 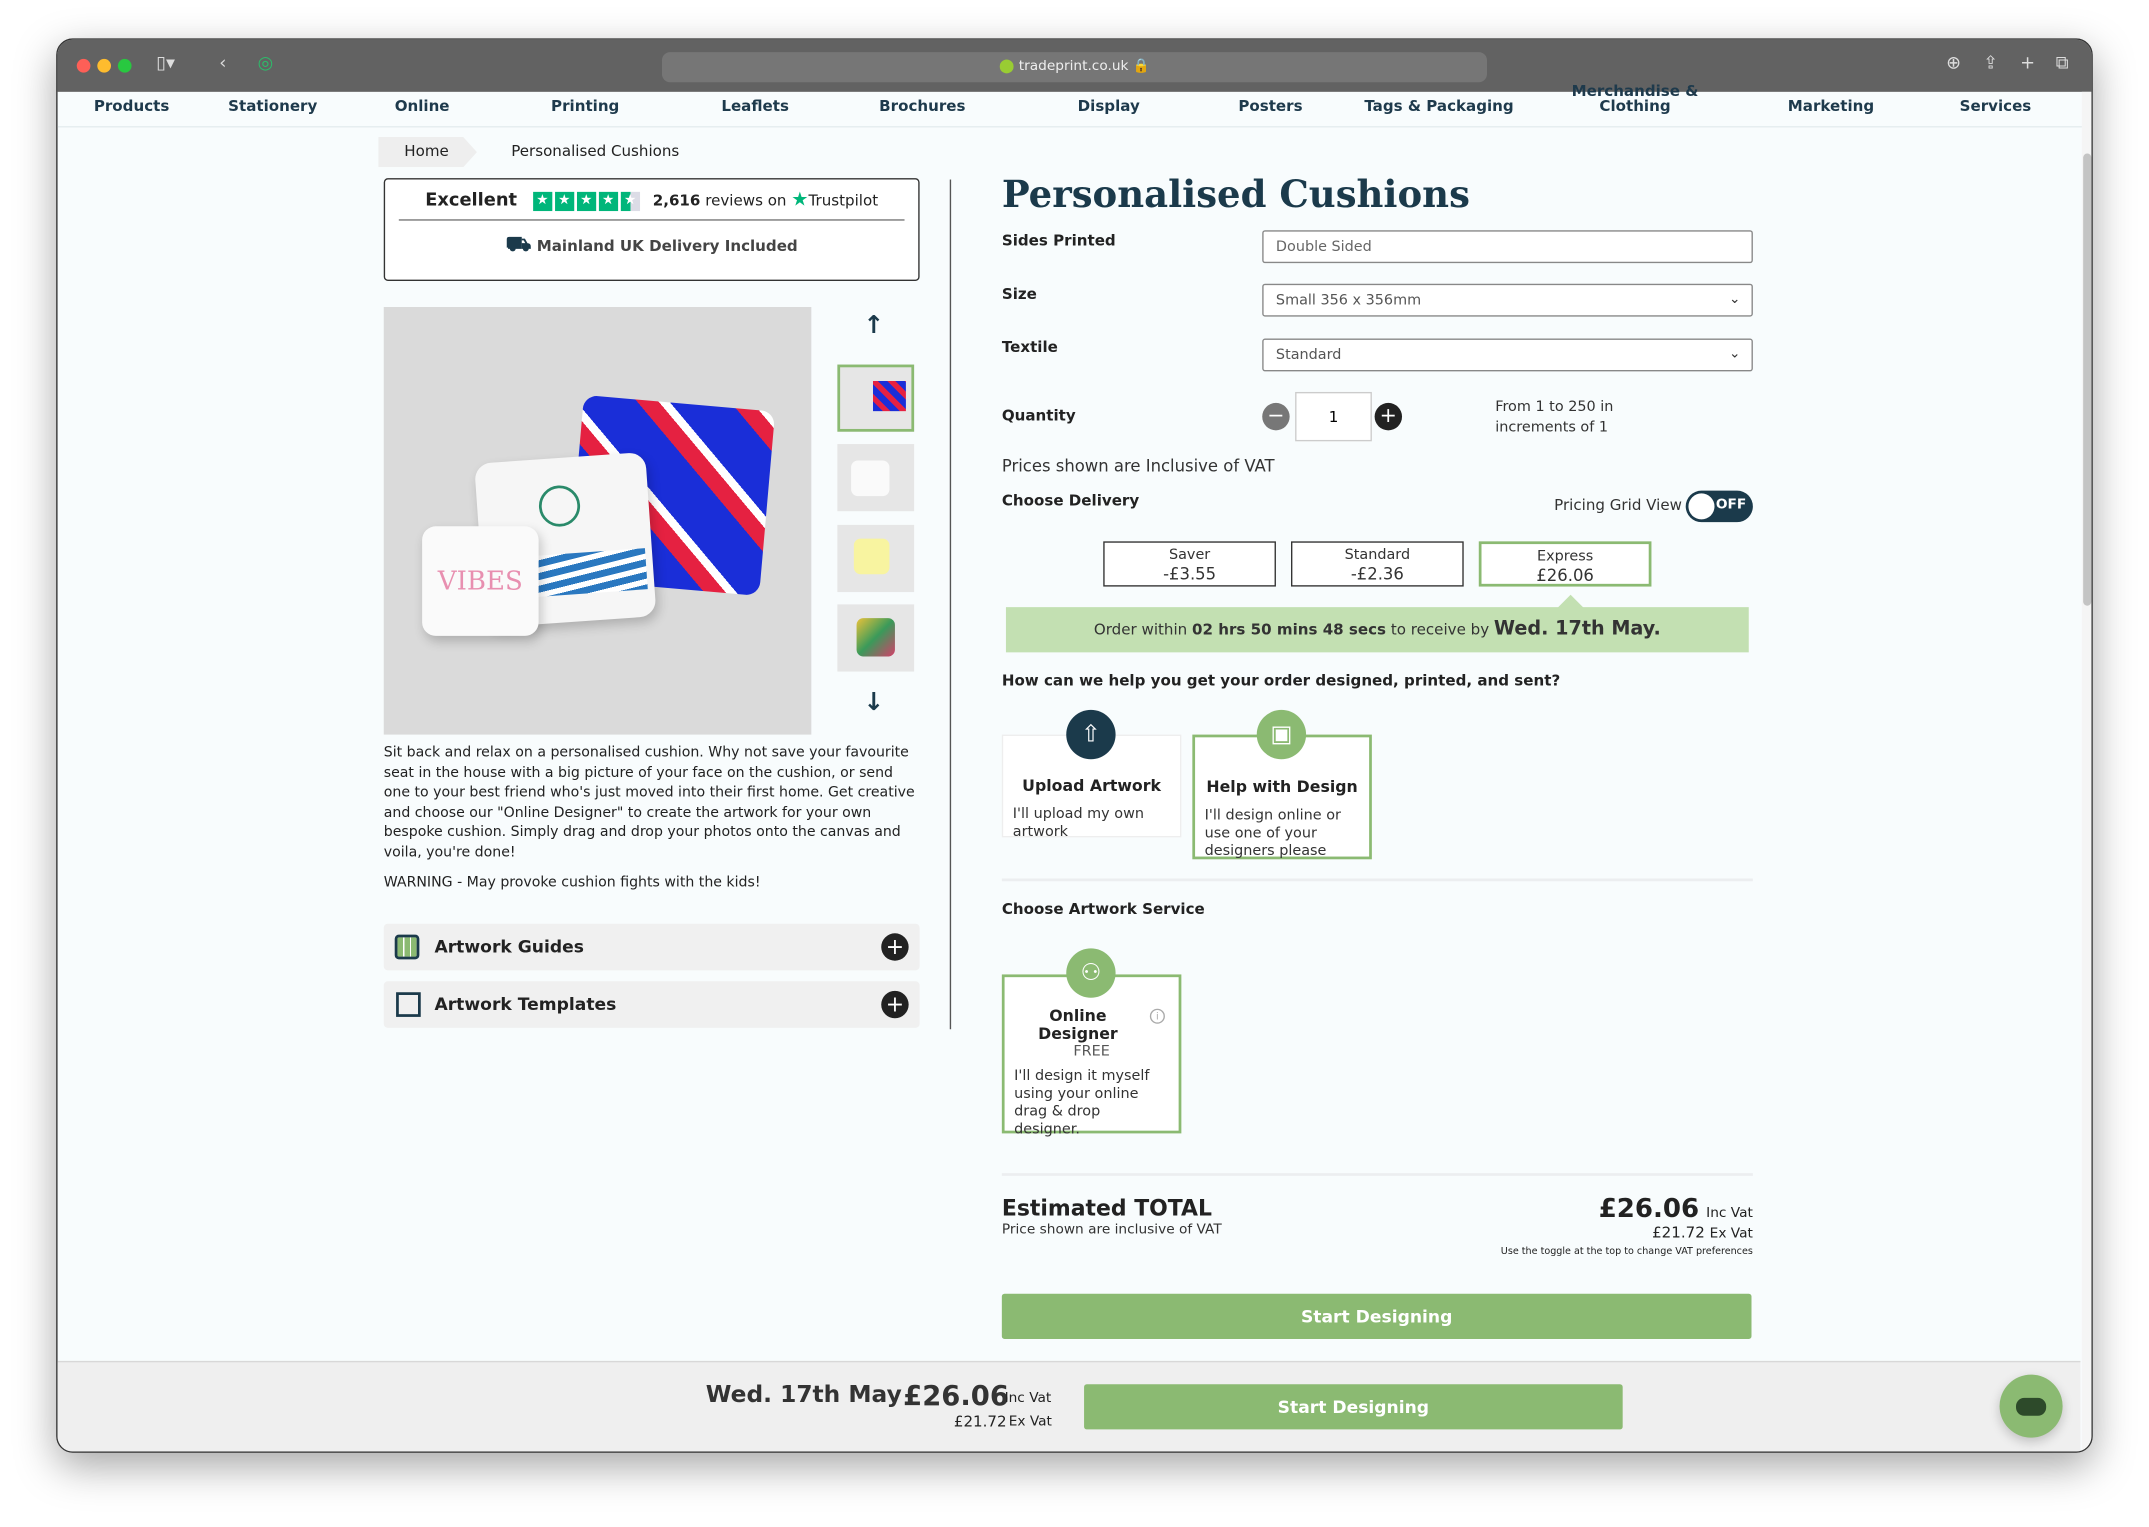 I want to click on sides-printed-field: Double Sided, so click(x=1507, y=247).